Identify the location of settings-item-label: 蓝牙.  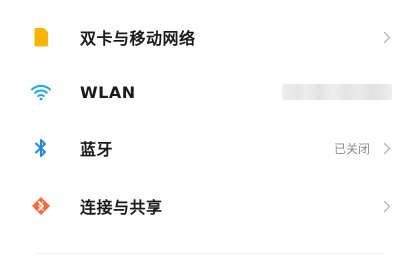
(97, 149).